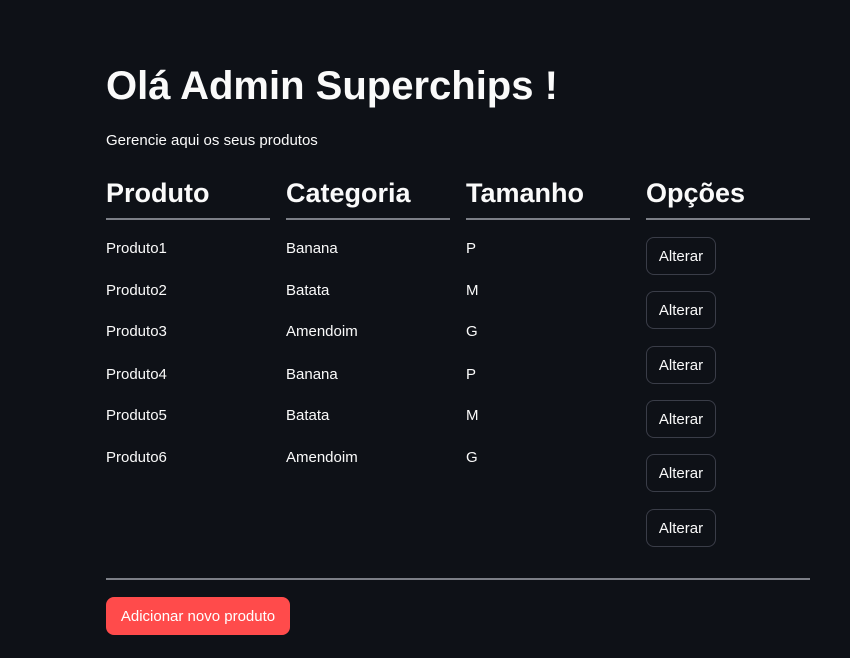 The height and width of the screenshot is (658, 850). Describe the element at coordinates (681, 310) in the screenshot. I see `alterar-button-2: Alterar` at that location.